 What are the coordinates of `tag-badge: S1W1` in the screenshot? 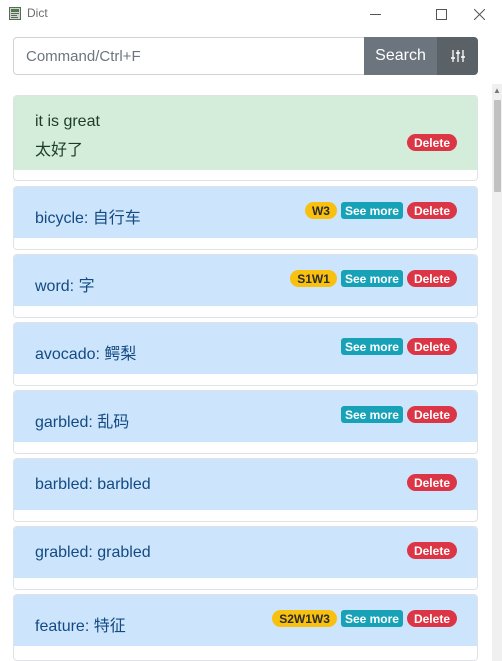 It's located at (313, 278).